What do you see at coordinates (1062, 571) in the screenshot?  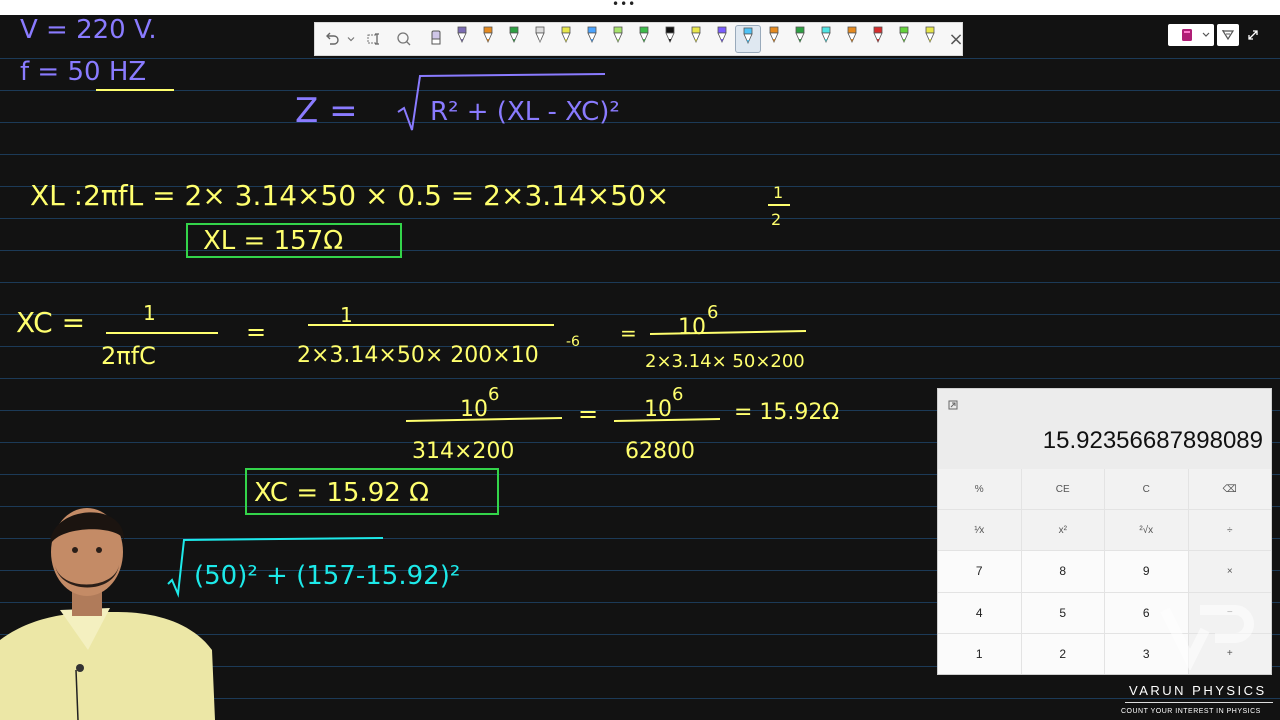 I see `calc-digit-key: 8` at bounding box center [1062, 571].